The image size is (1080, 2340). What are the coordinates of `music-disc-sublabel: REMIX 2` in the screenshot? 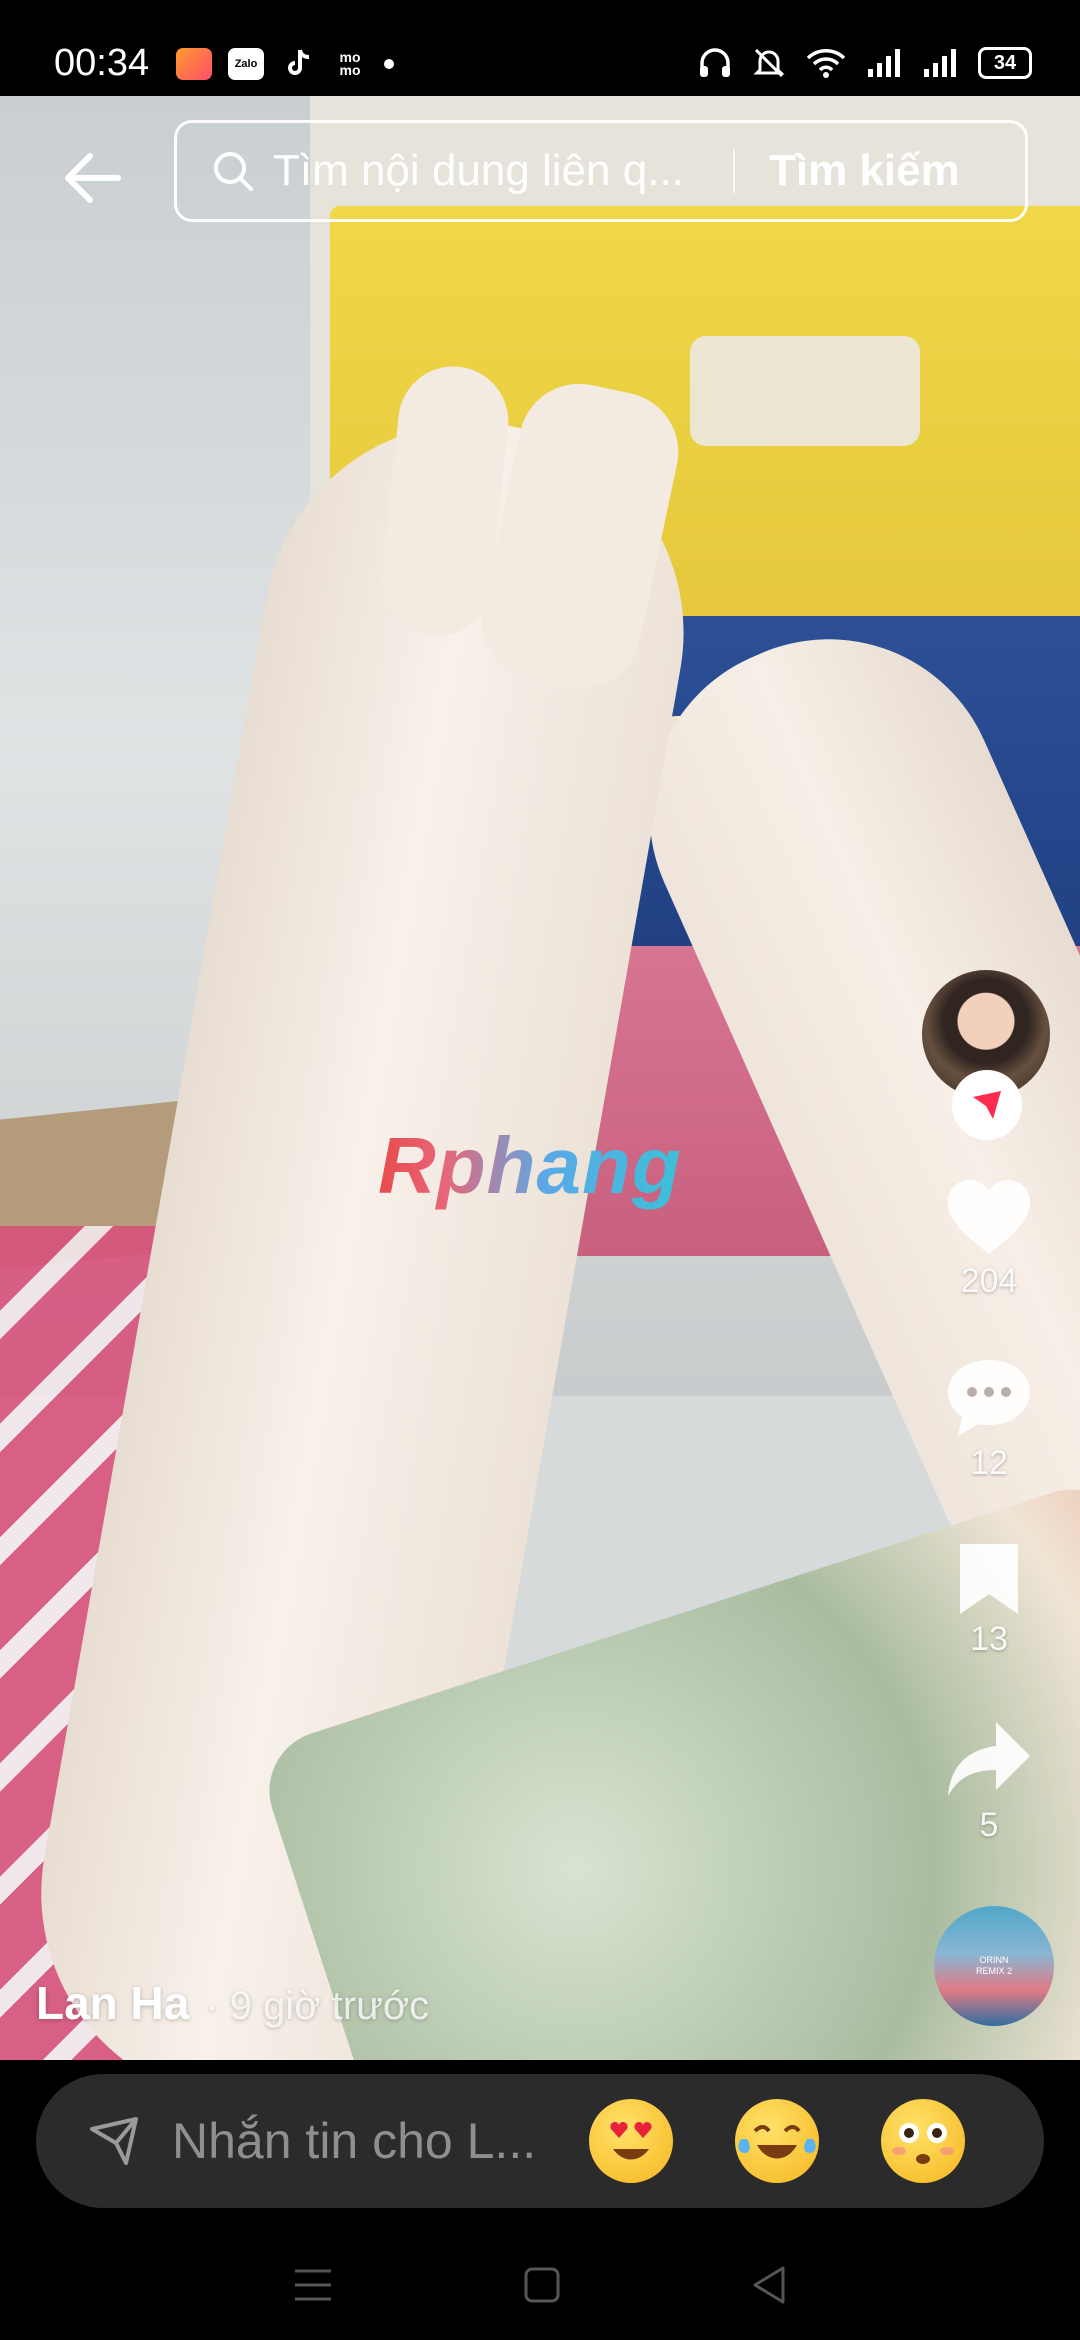 It's located at (993, 1971).